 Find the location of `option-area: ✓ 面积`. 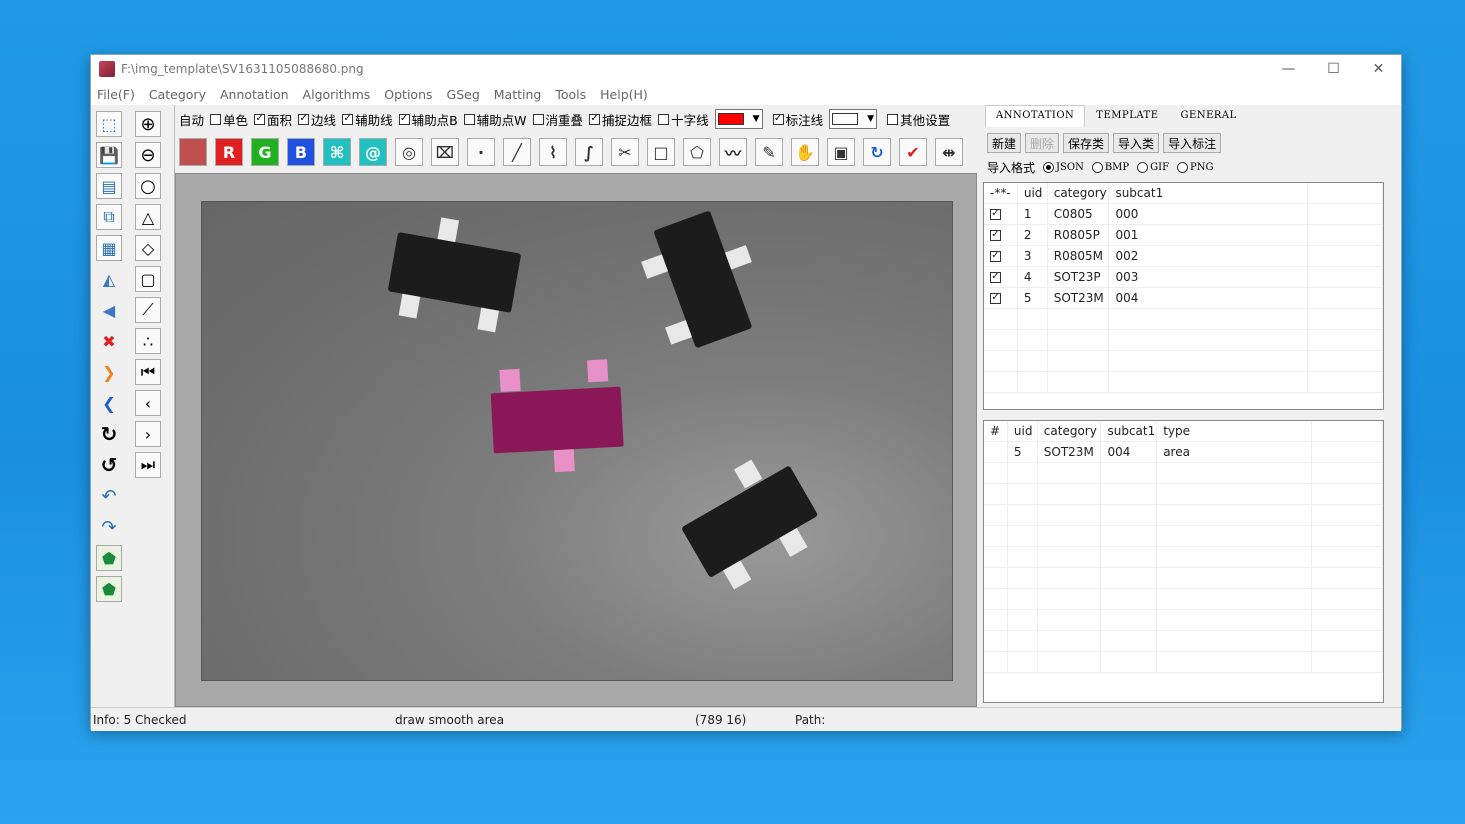

option-area: ✓ 面积 is located at coordinates (273, 119).